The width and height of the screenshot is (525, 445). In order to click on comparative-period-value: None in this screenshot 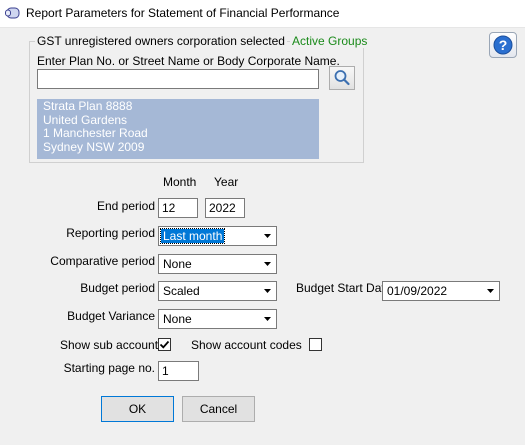, I will do `click(177, 264)`.